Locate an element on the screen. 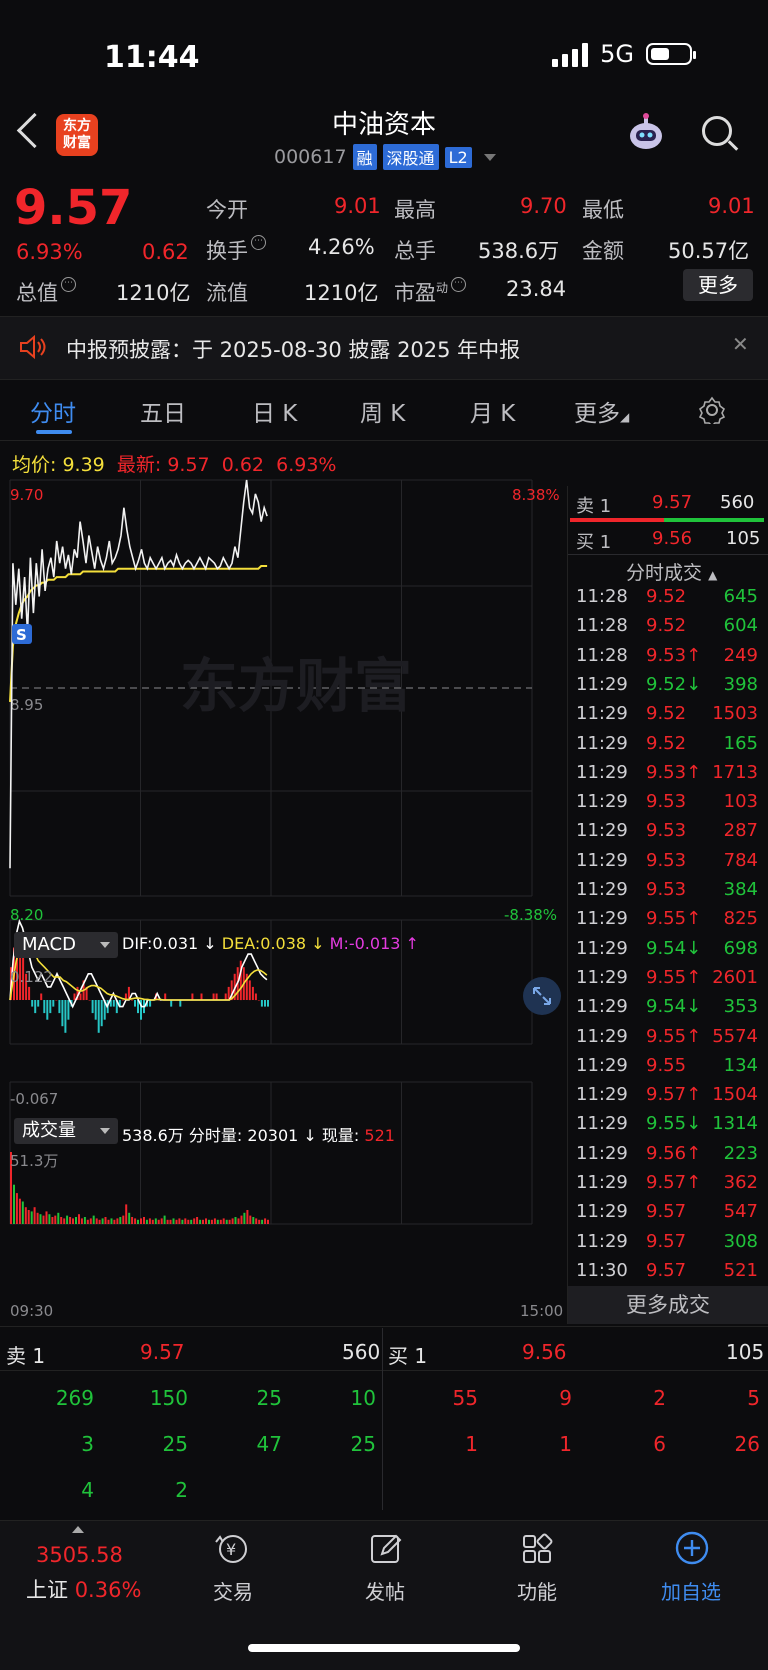 The image size is (768, 1670). nav-trade: 交易 is located at coordinates (233, 1590).